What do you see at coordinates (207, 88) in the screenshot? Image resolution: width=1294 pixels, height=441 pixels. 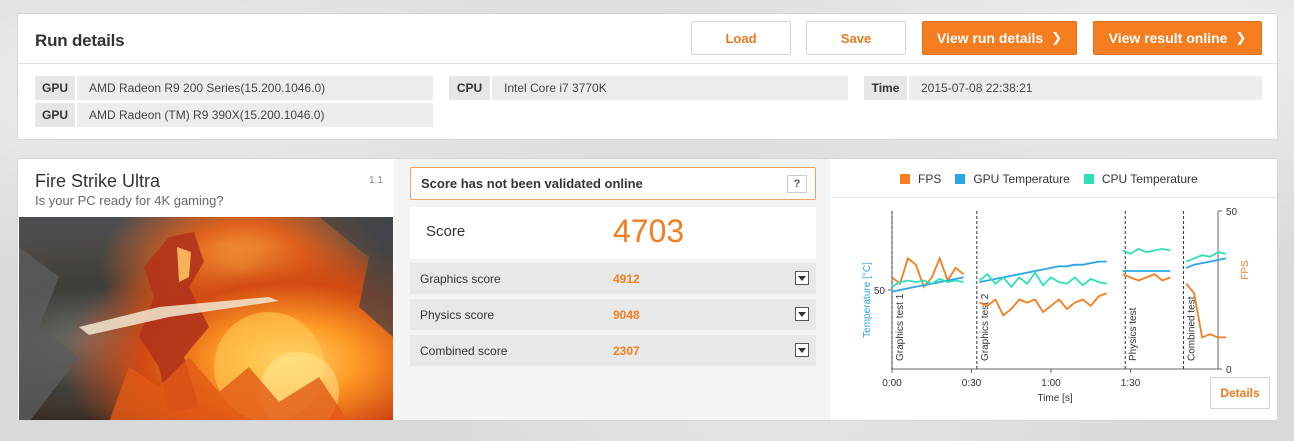 I see `gpu-value: AMD Radeon R9 200 Series(15.200.1046.0)` at bounding box center [207, 88].